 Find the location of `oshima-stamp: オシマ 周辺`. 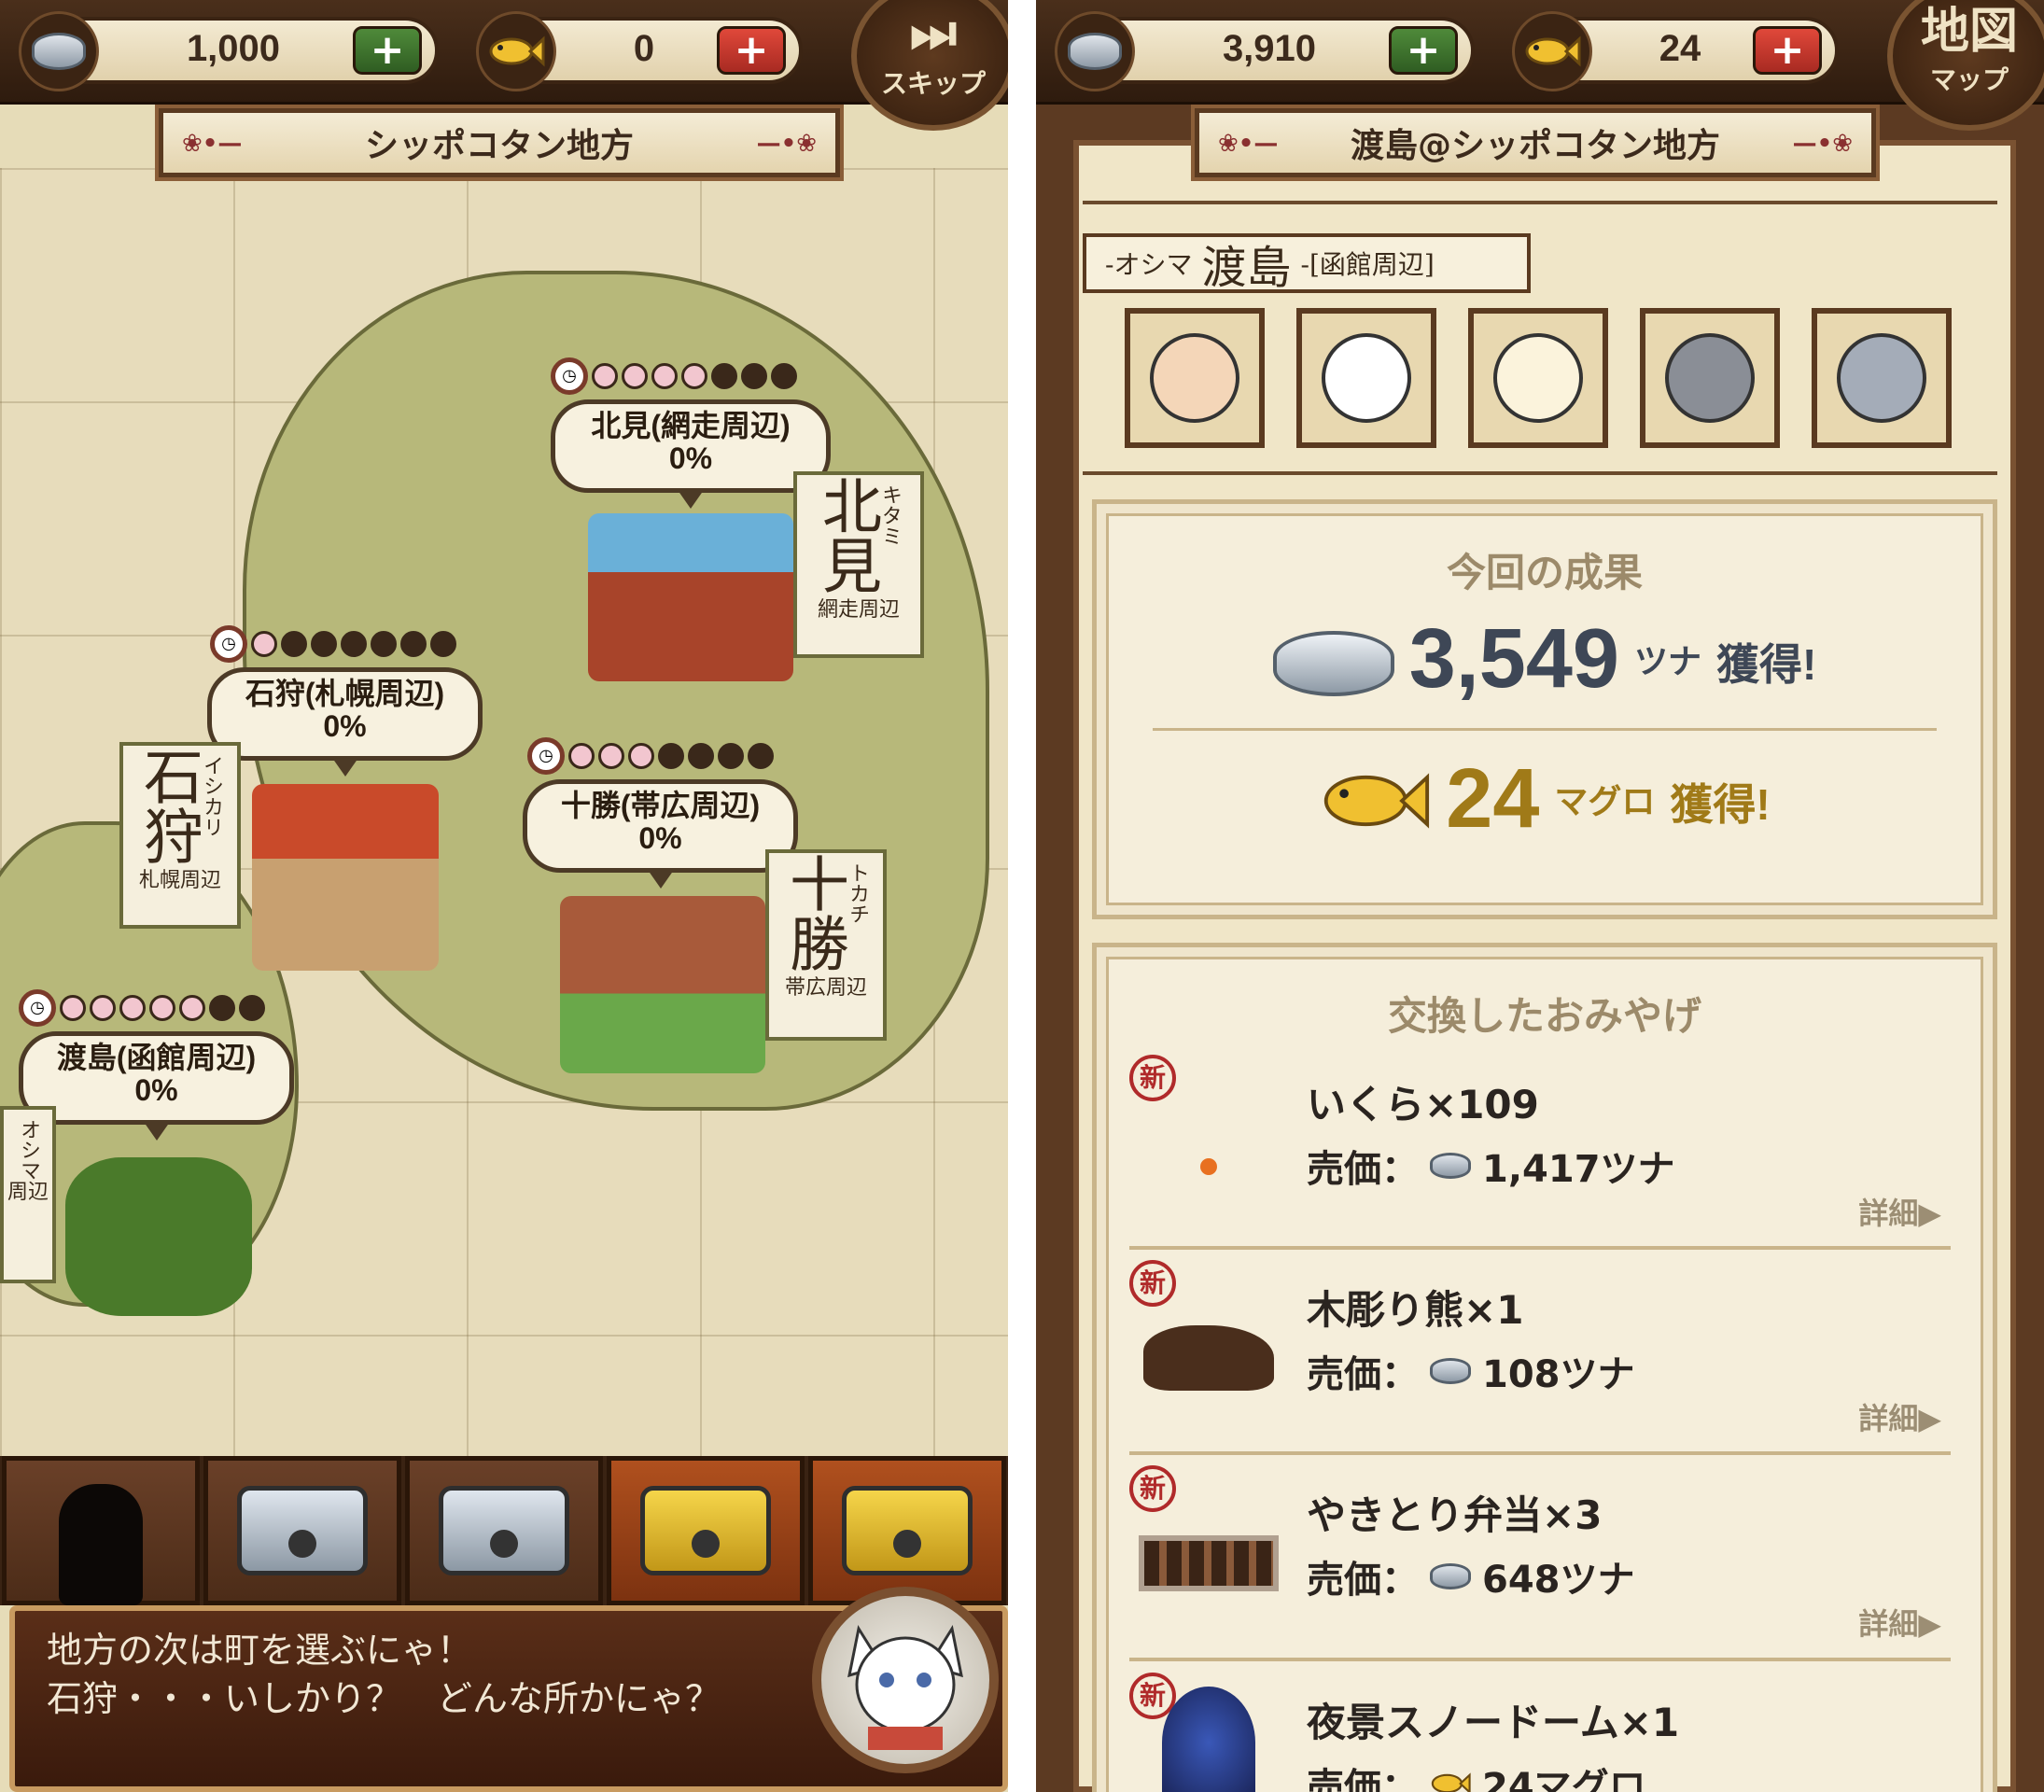

oshima-stamp: オシマ 周辺 is located at coordinates (28, 1194).